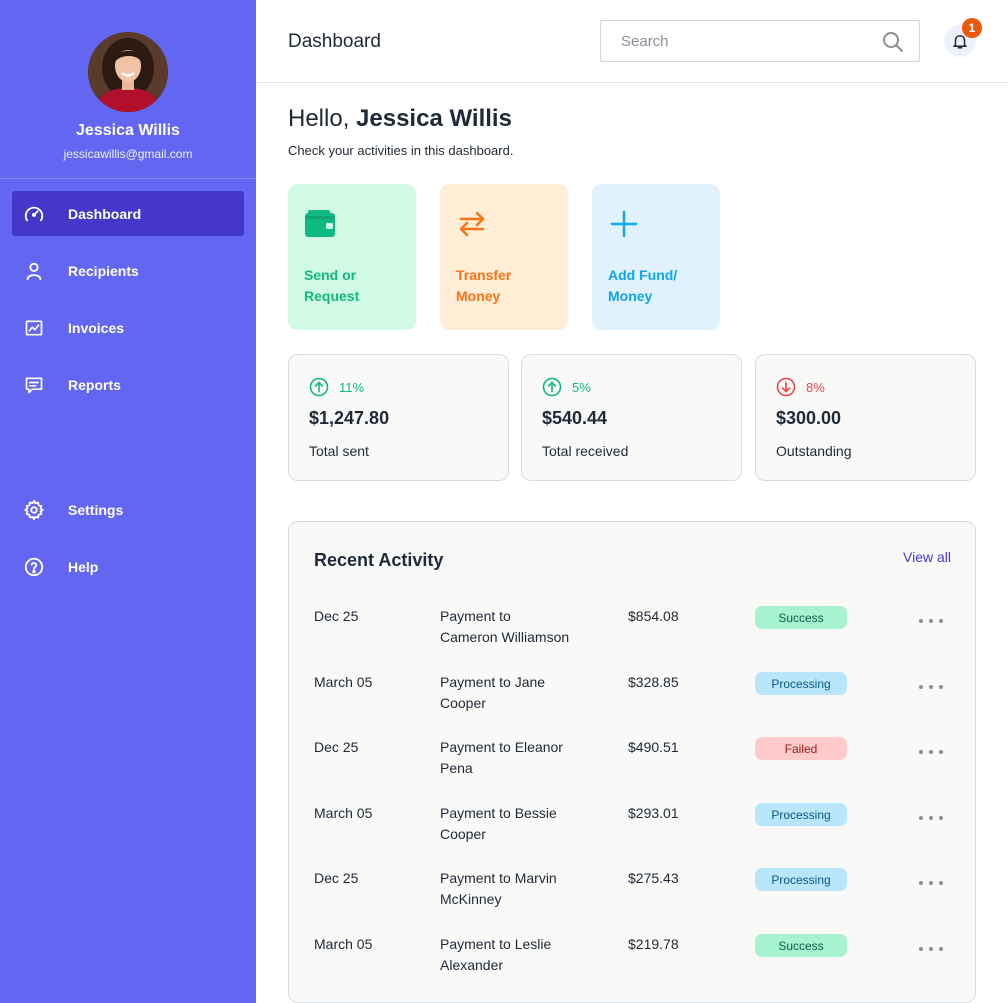 The height and width of the screenshot is (1003, 1008). Describe the element at coordinates (653, 616) in the screenshot. I see `activity-amount: $854.08` at that location.